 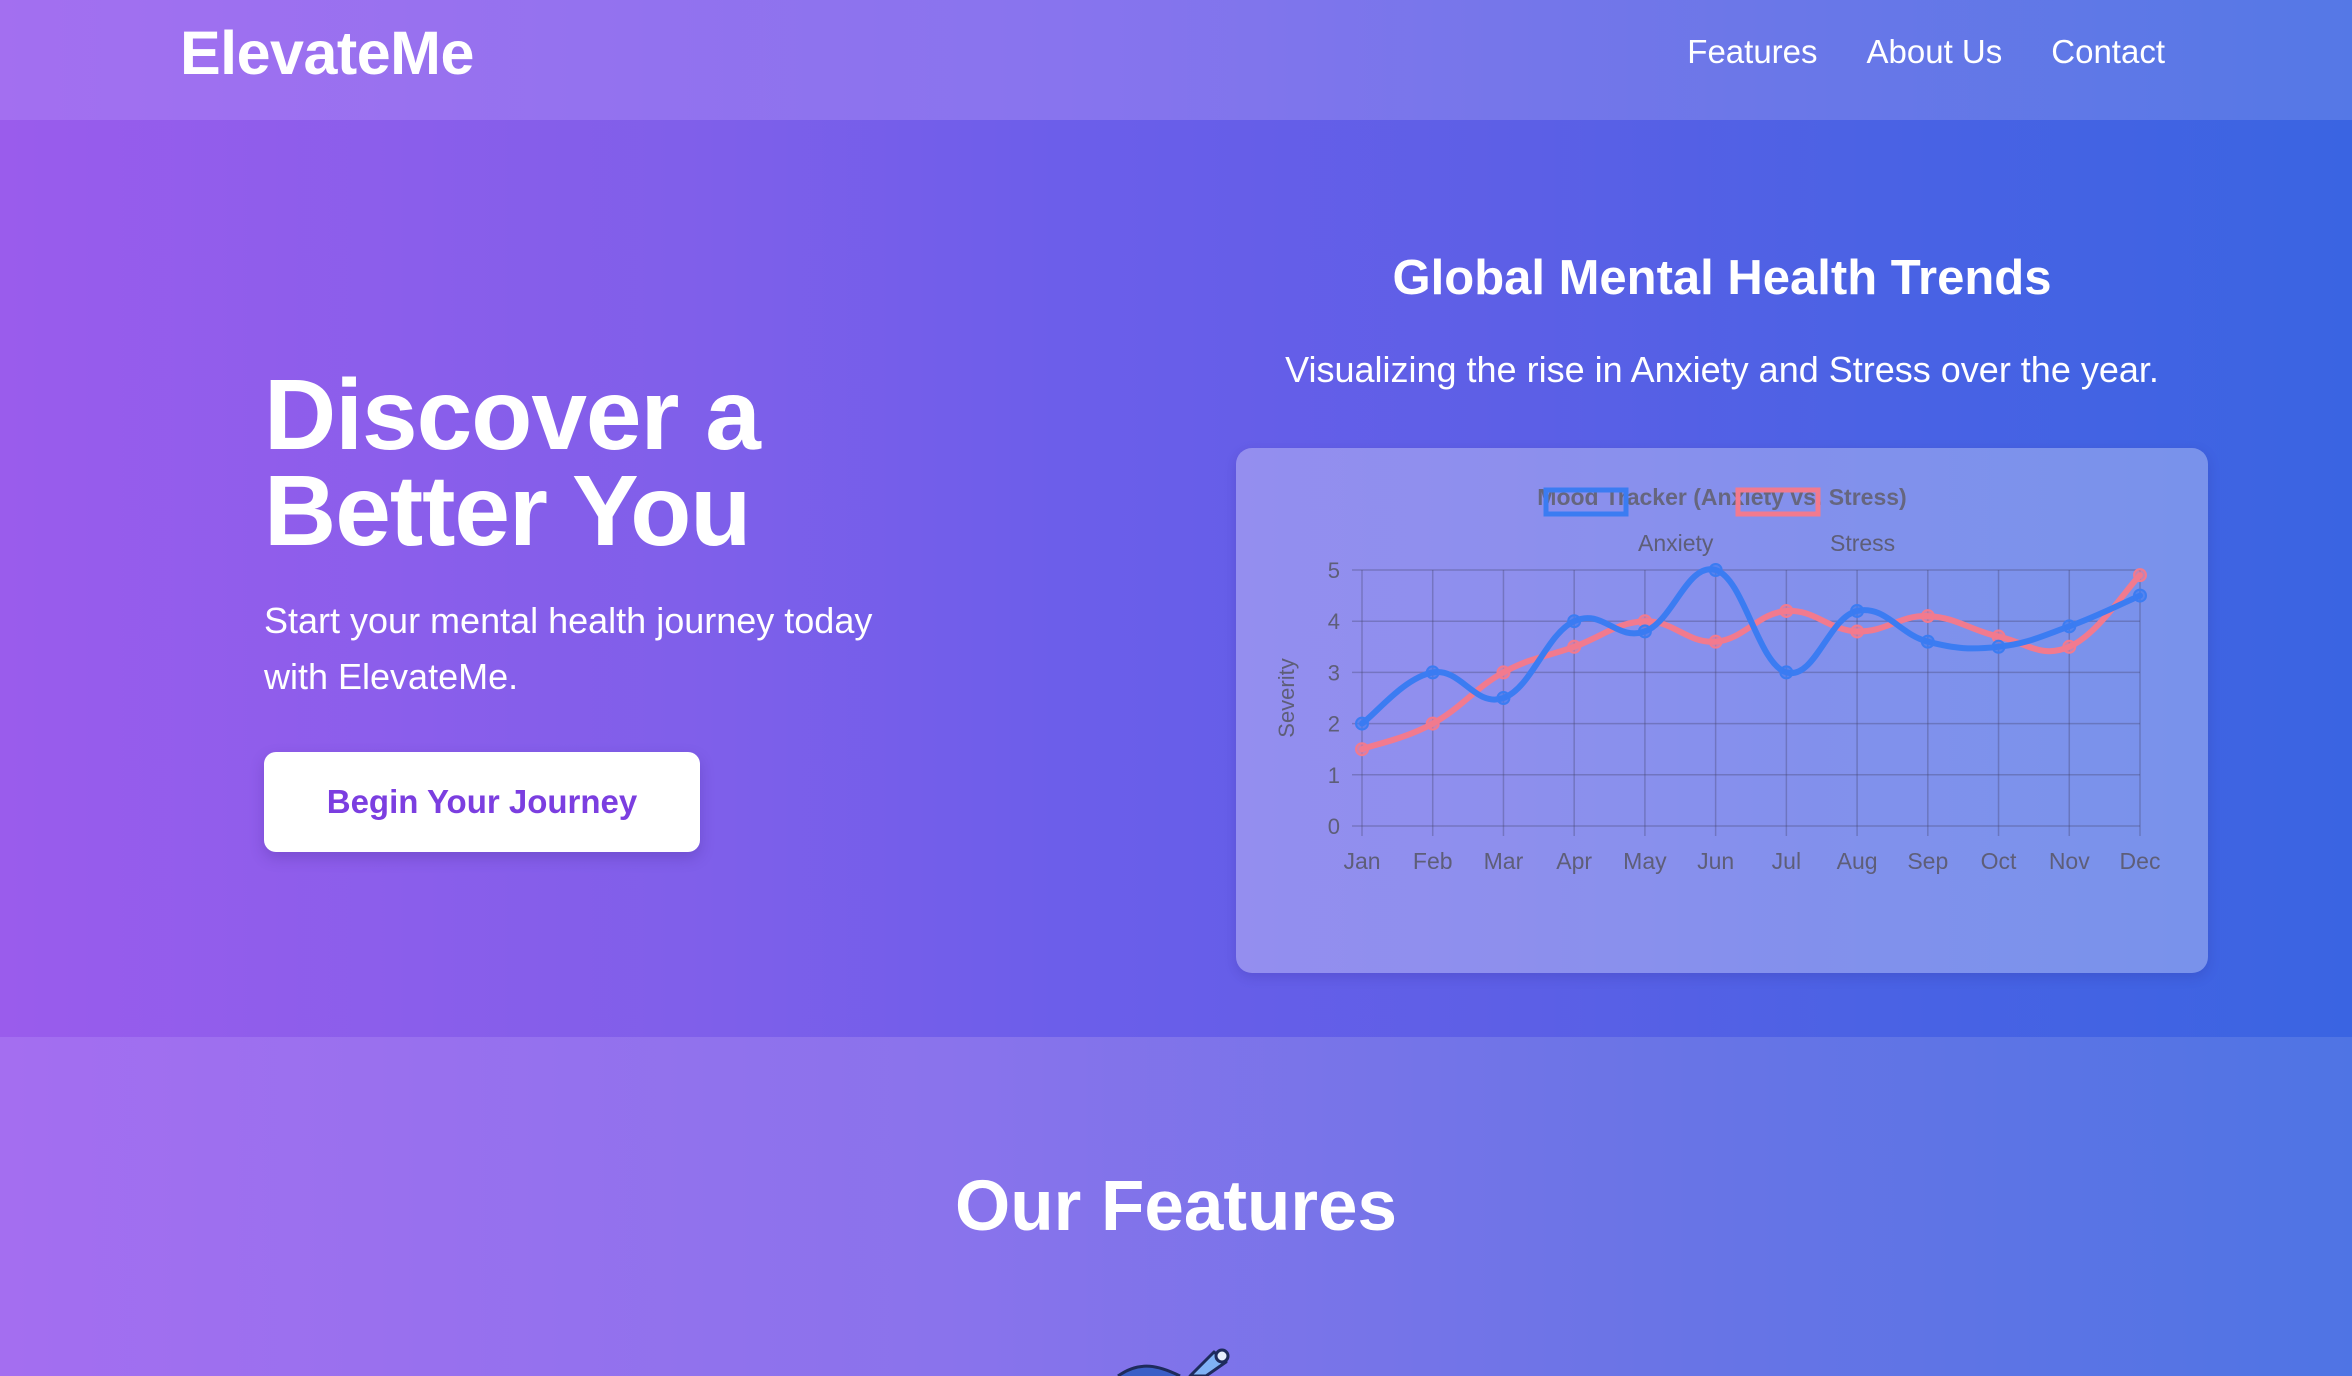 I want to click on x-tick-label: Jan, so click(x=1361, y=861).